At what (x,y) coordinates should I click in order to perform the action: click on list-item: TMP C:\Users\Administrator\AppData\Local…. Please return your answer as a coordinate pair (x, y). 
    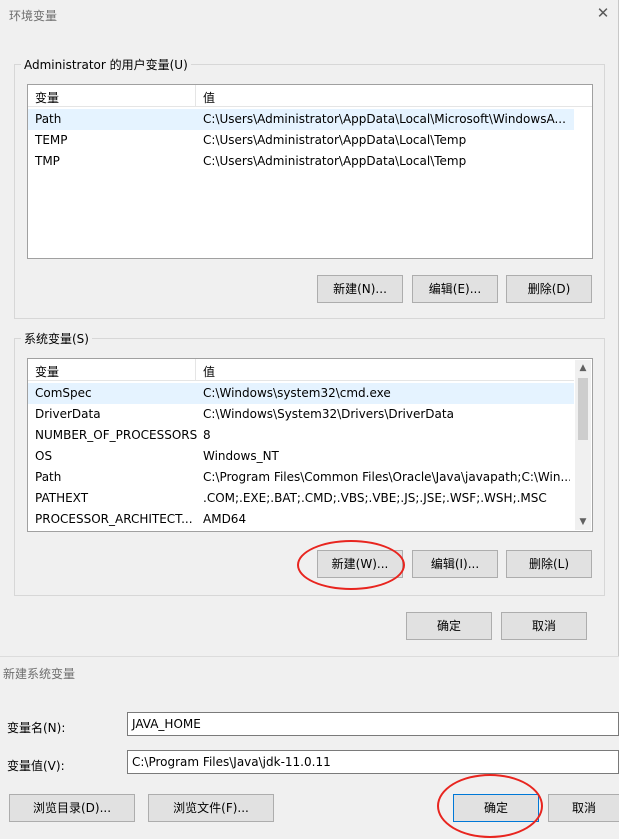
    Looking at the image, I should click on (310, 161).